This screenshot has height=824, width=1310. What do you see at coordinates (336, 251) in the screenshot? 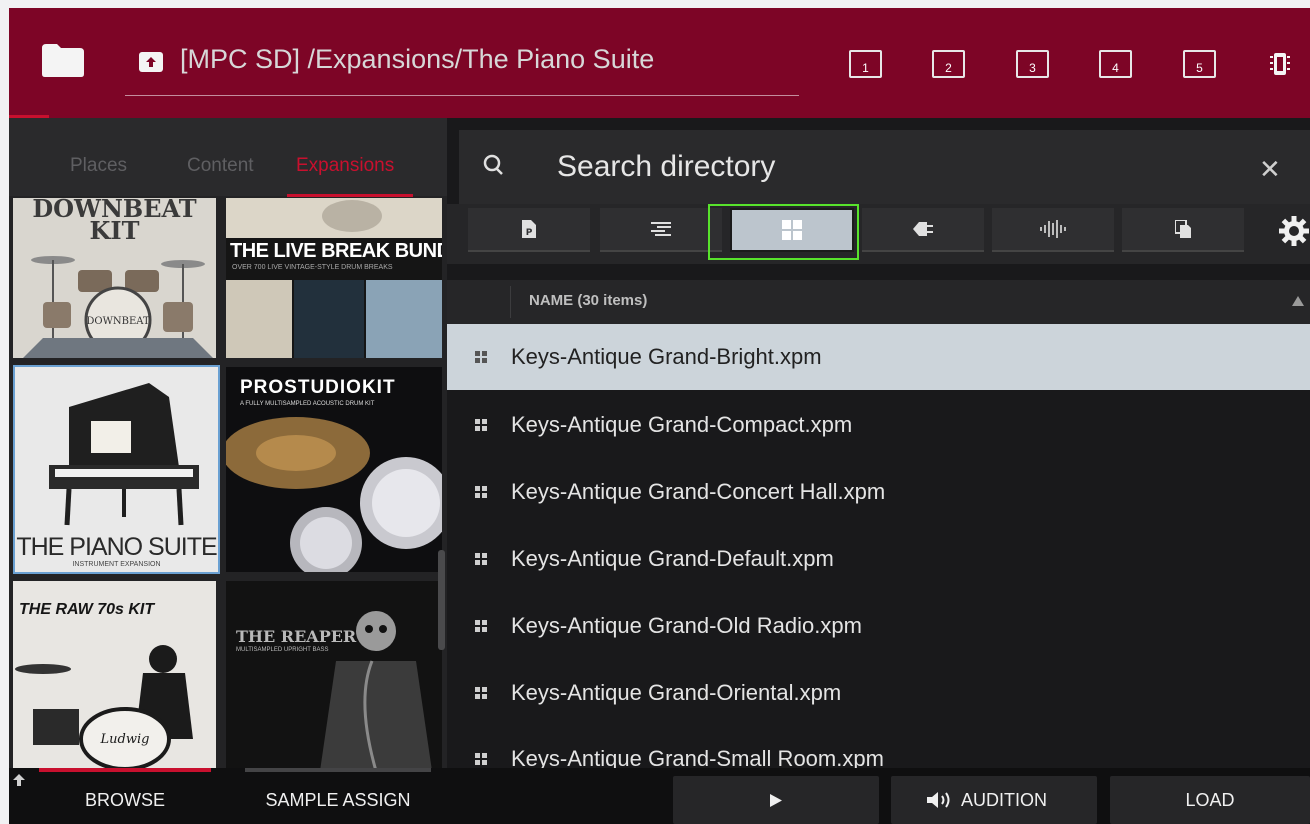
I see `expansion-title: THE LIVE BREAK BUNDLE` at bounding box center [336, 251].